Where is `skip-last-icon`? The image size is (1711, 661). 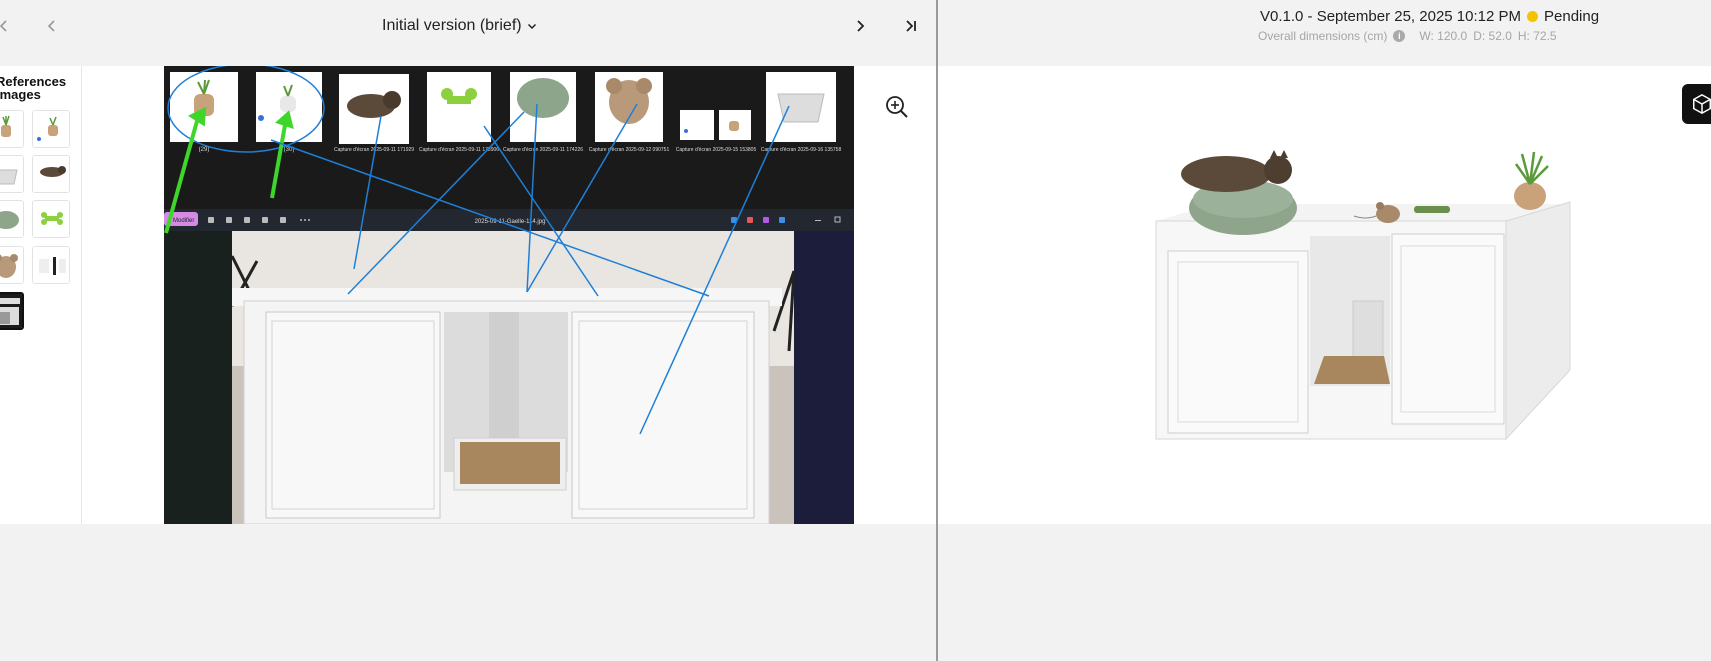
skip-last-icon is located at coordinates (911, 26).